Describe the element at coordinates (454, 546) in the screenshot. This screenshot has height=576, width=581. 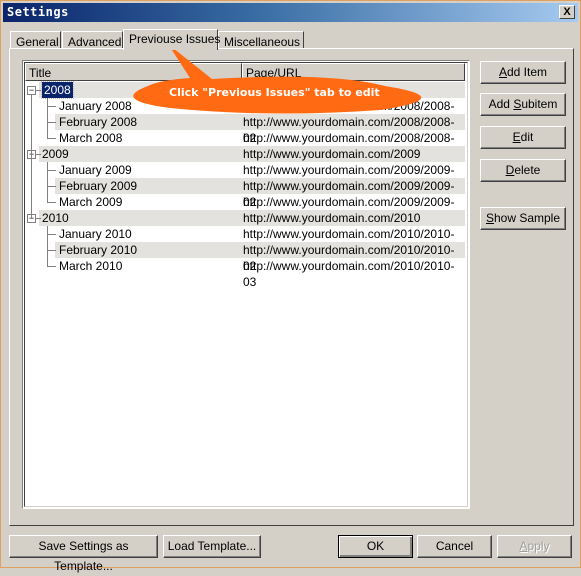
I see `cancel-button: Cancel` at that location.